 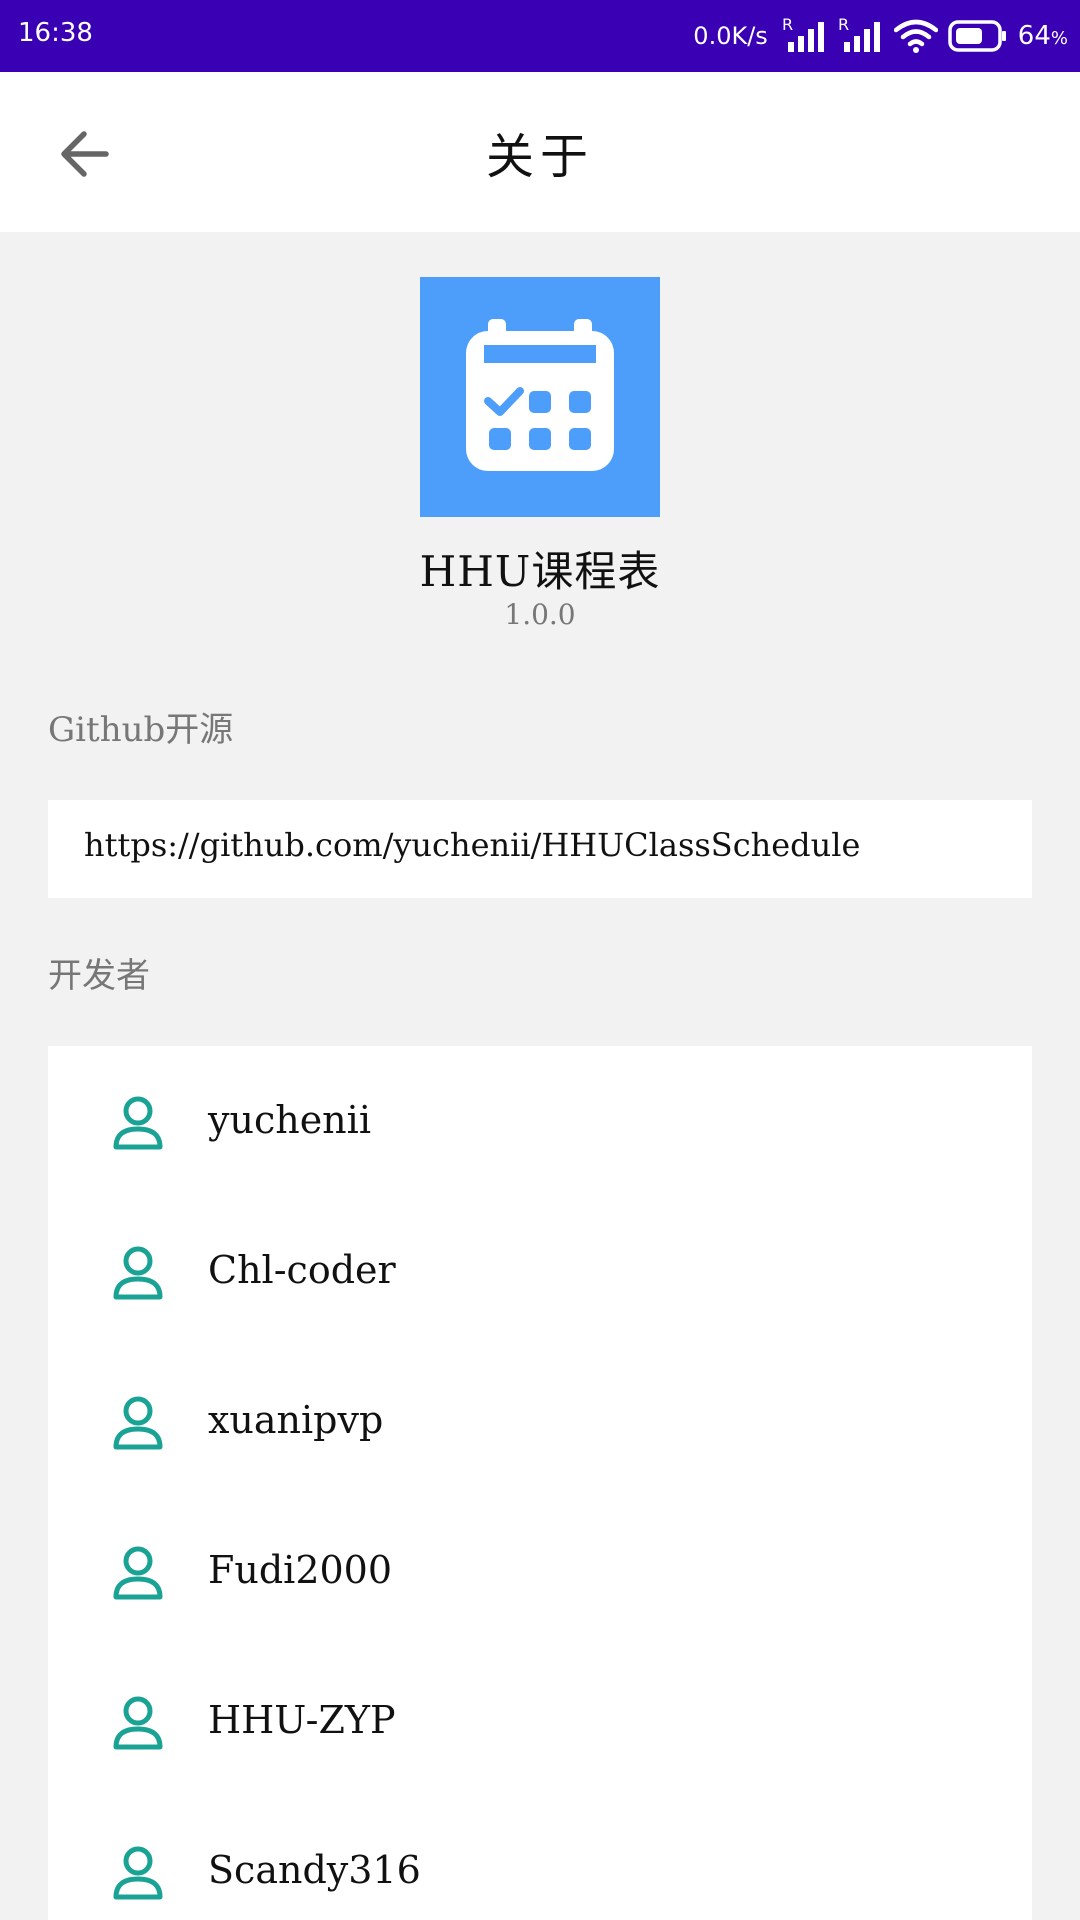 I want to click on developer-item: Chl-coder, so click(x=540, y=1271).